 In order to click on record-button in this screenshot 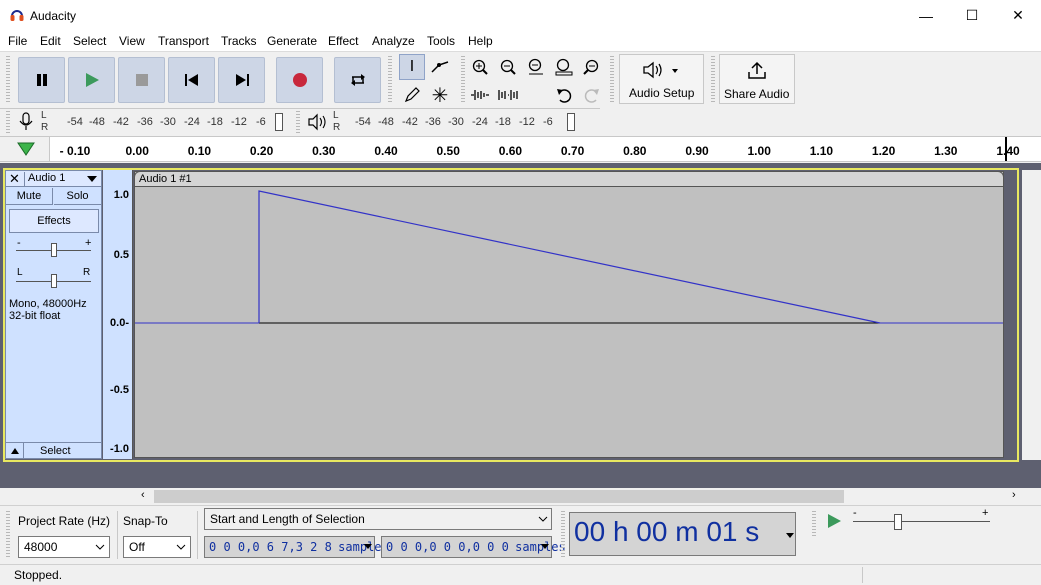, I will do `click(299, 80)`.